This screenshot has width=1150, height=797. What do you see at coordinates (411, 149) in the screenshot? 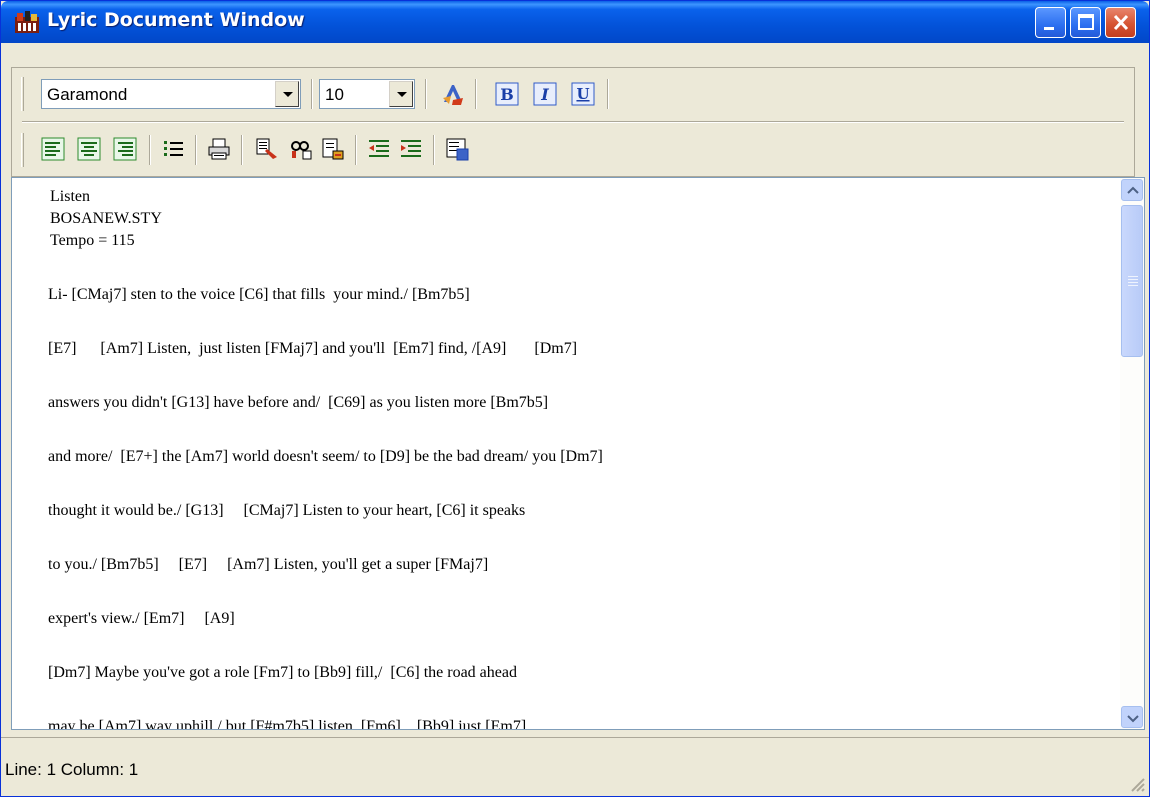
I see `indent-increase-icon` at bounding box center [411, 149].